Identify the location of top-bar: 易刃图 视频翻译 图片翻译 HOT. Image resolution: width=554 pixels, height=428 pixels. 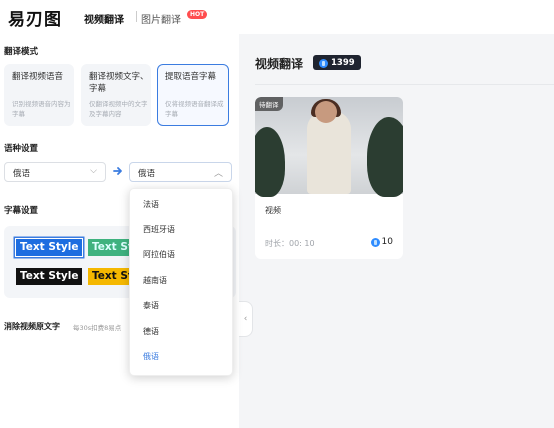
(277, 17).